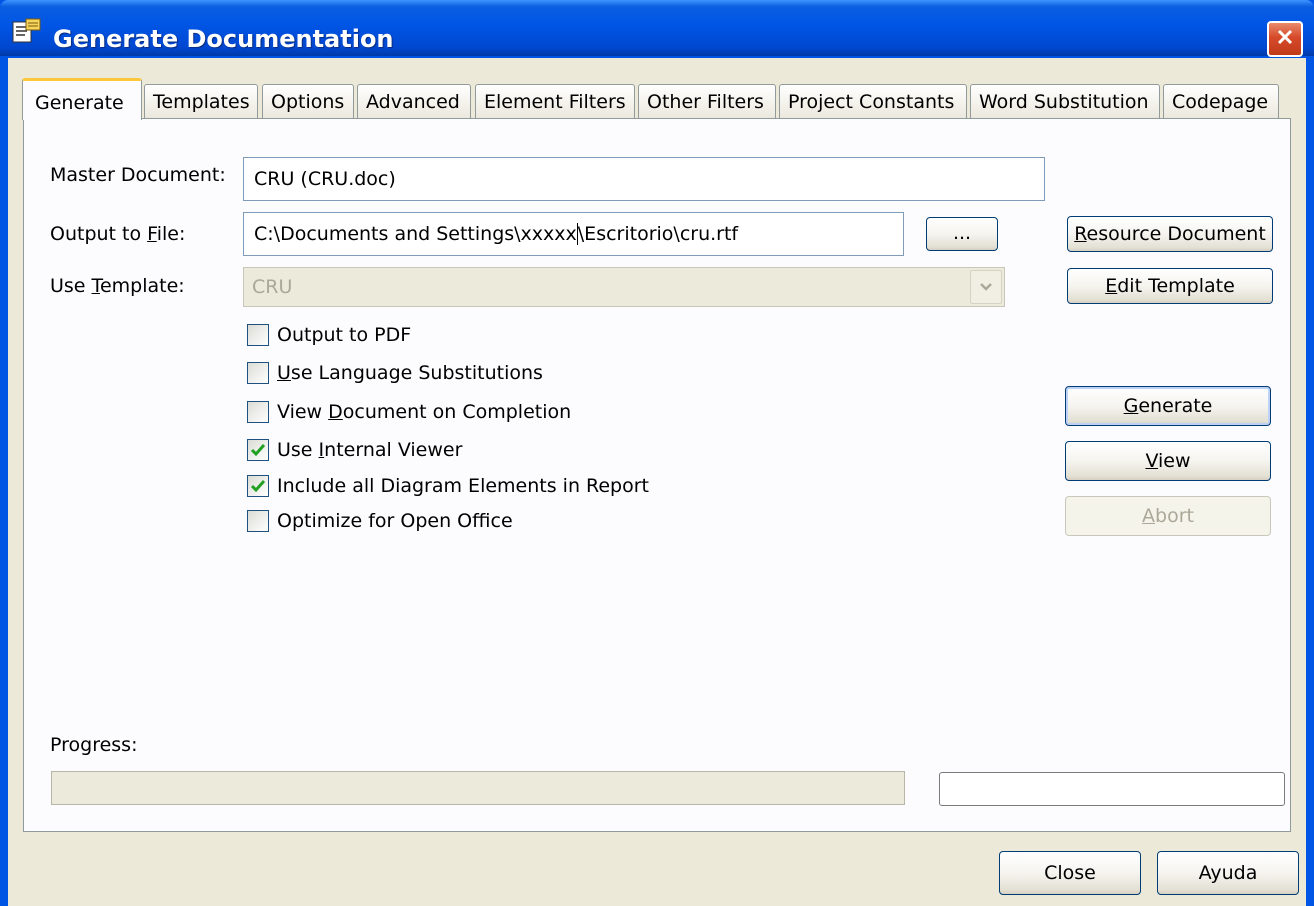 The image size is (1314, 906). Describe the element at coordinates (272, 287) in the screenshot. I see `use-template-value: CRU` at that location.